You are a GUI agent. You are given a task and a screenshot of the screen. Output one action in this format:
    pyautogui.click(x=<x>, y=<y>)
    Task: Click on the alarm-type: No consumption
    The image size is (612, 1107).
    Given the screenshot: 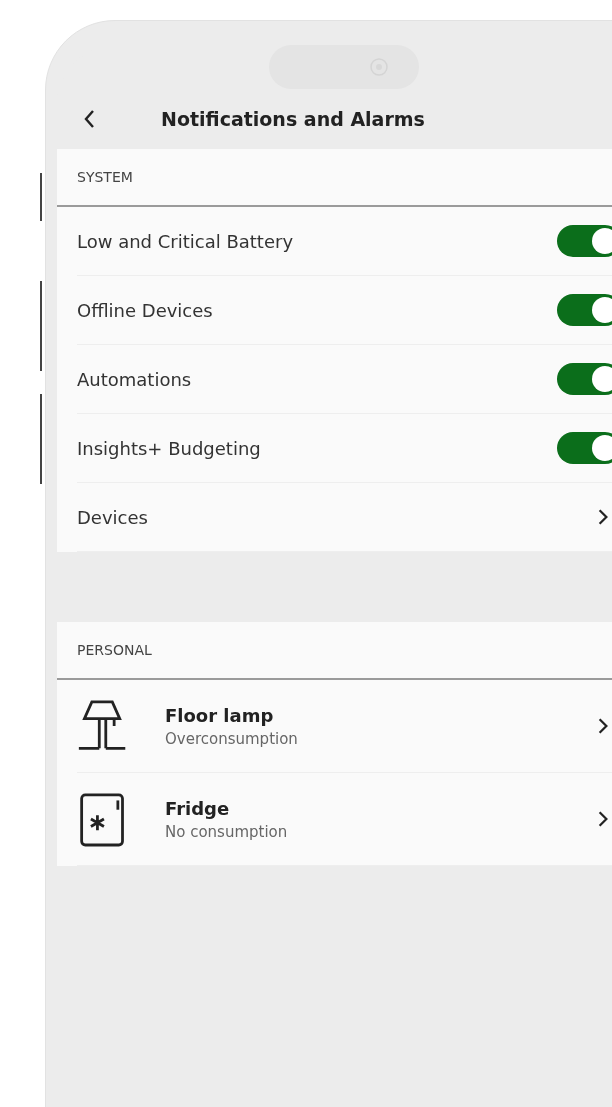 What is the action you would take?
    pyautogui.click(x=227, y=831)
    